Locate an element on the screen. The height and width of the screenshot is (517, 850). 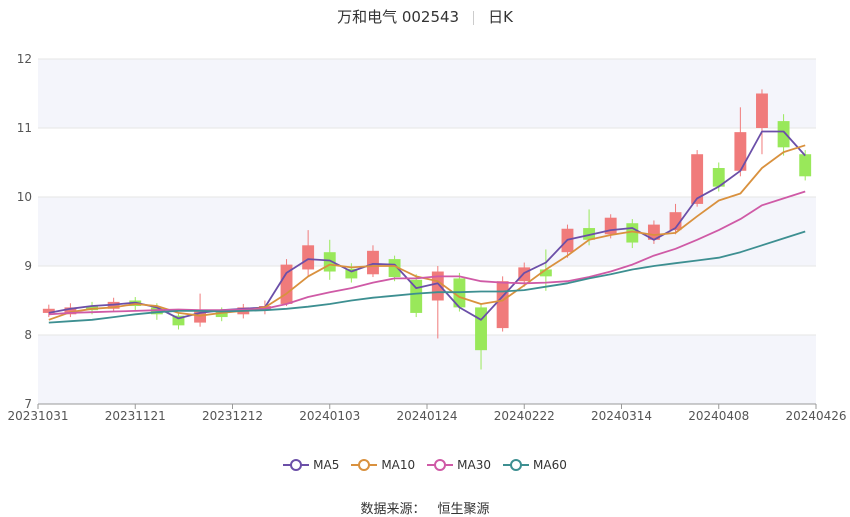
legend-item-ma30: MA30 is located at coordinates (459, 465).